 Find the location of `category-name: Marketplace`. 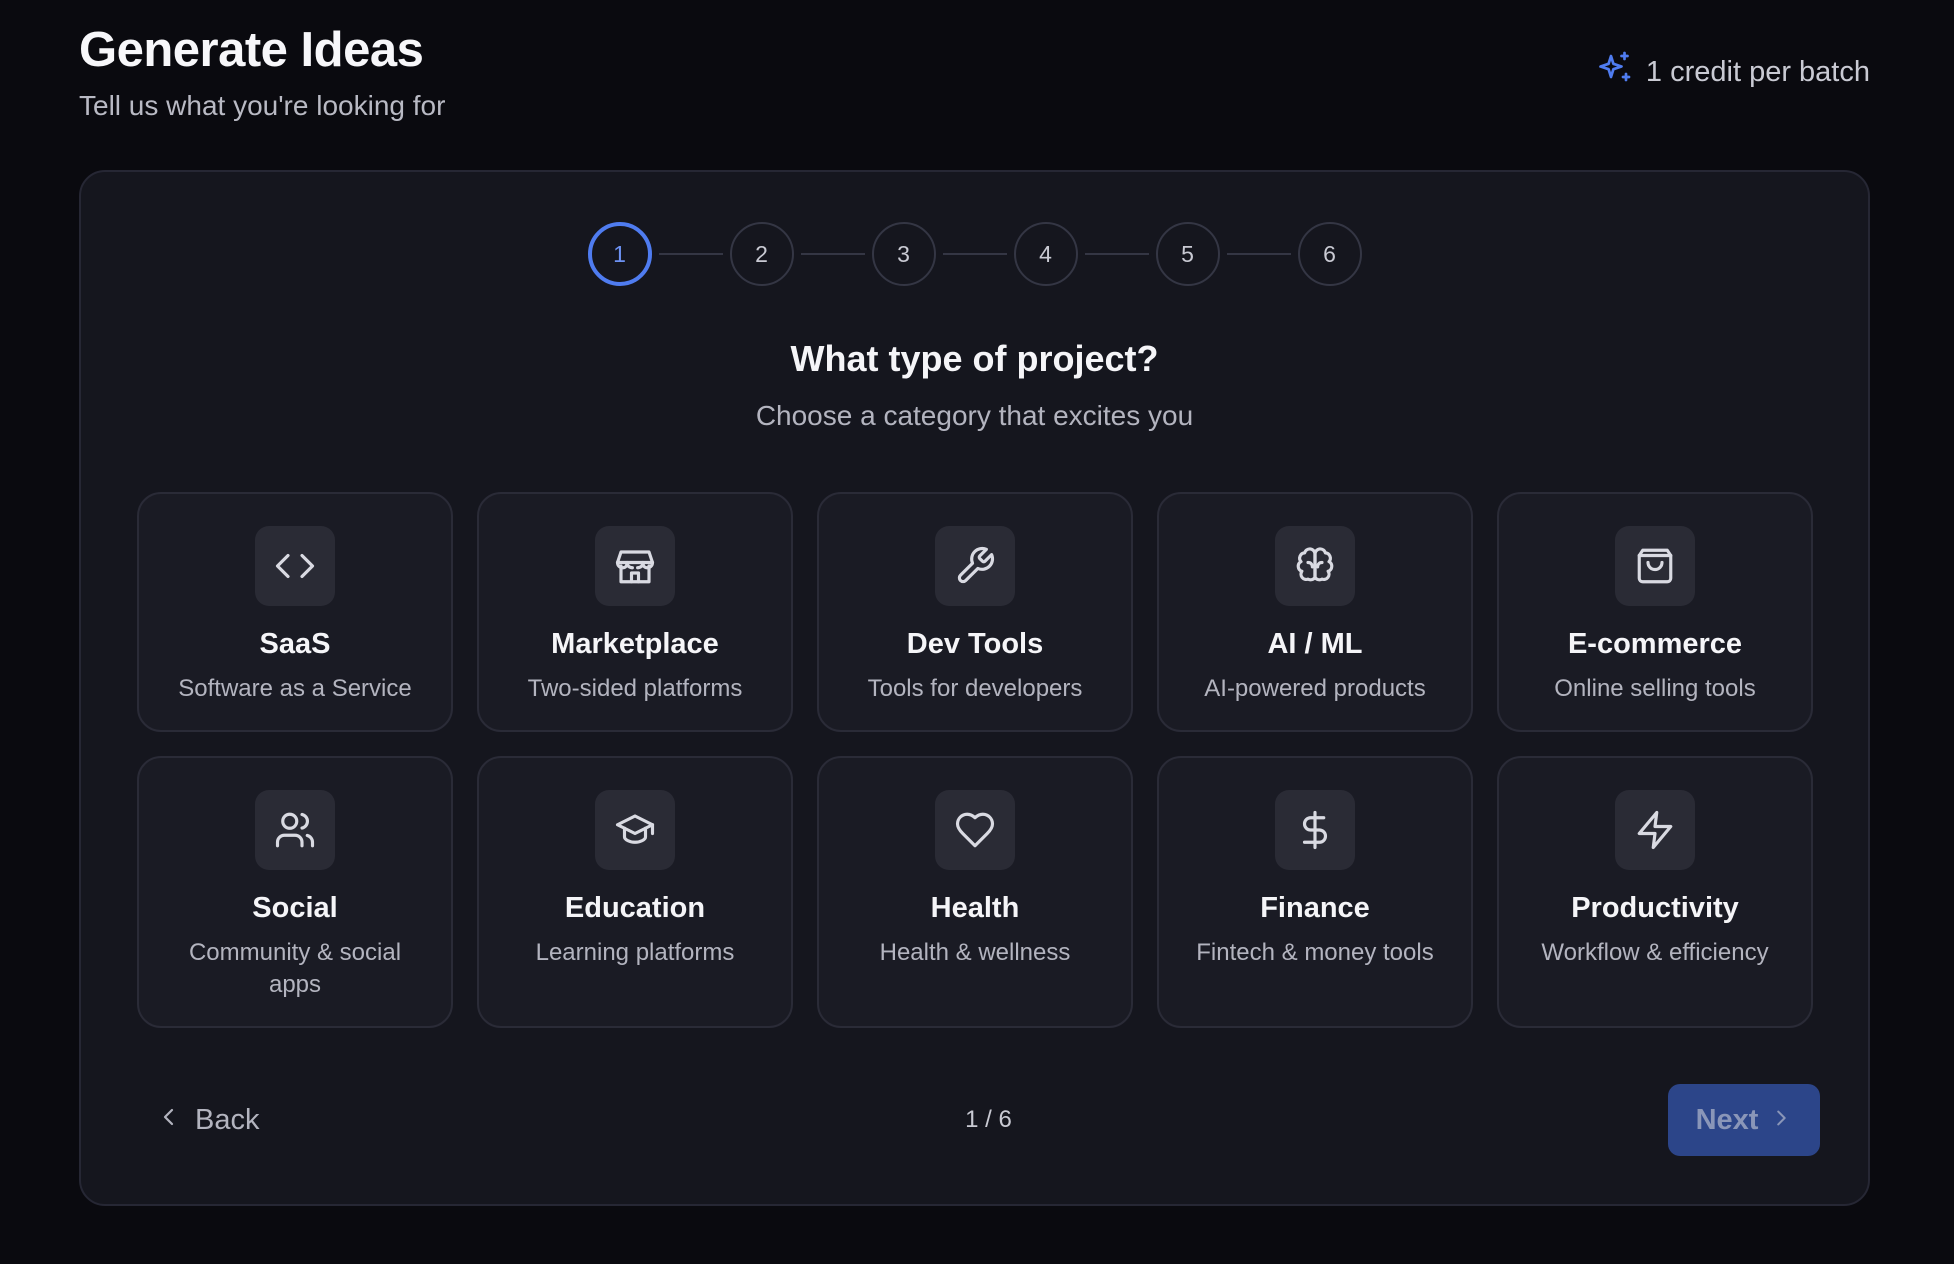

category-name: Marketplace is located at coordinates (635, 644).